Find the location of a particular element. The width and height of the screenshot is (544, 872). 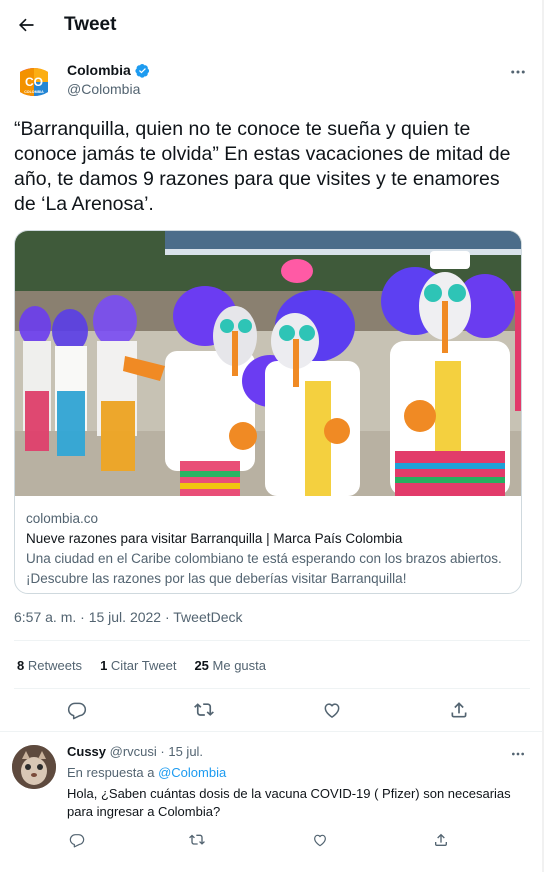

reply-header: Cussy @rvcusi · 15 jul. is located at coordinates (135, 751).